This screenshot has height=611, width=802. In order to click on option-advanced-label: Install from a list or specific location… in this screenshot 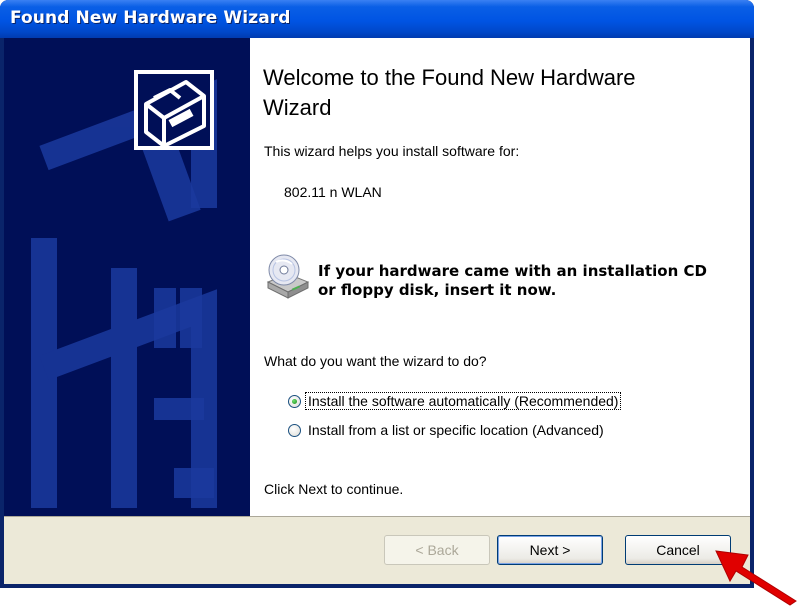, I will do `click(456, 430)`.